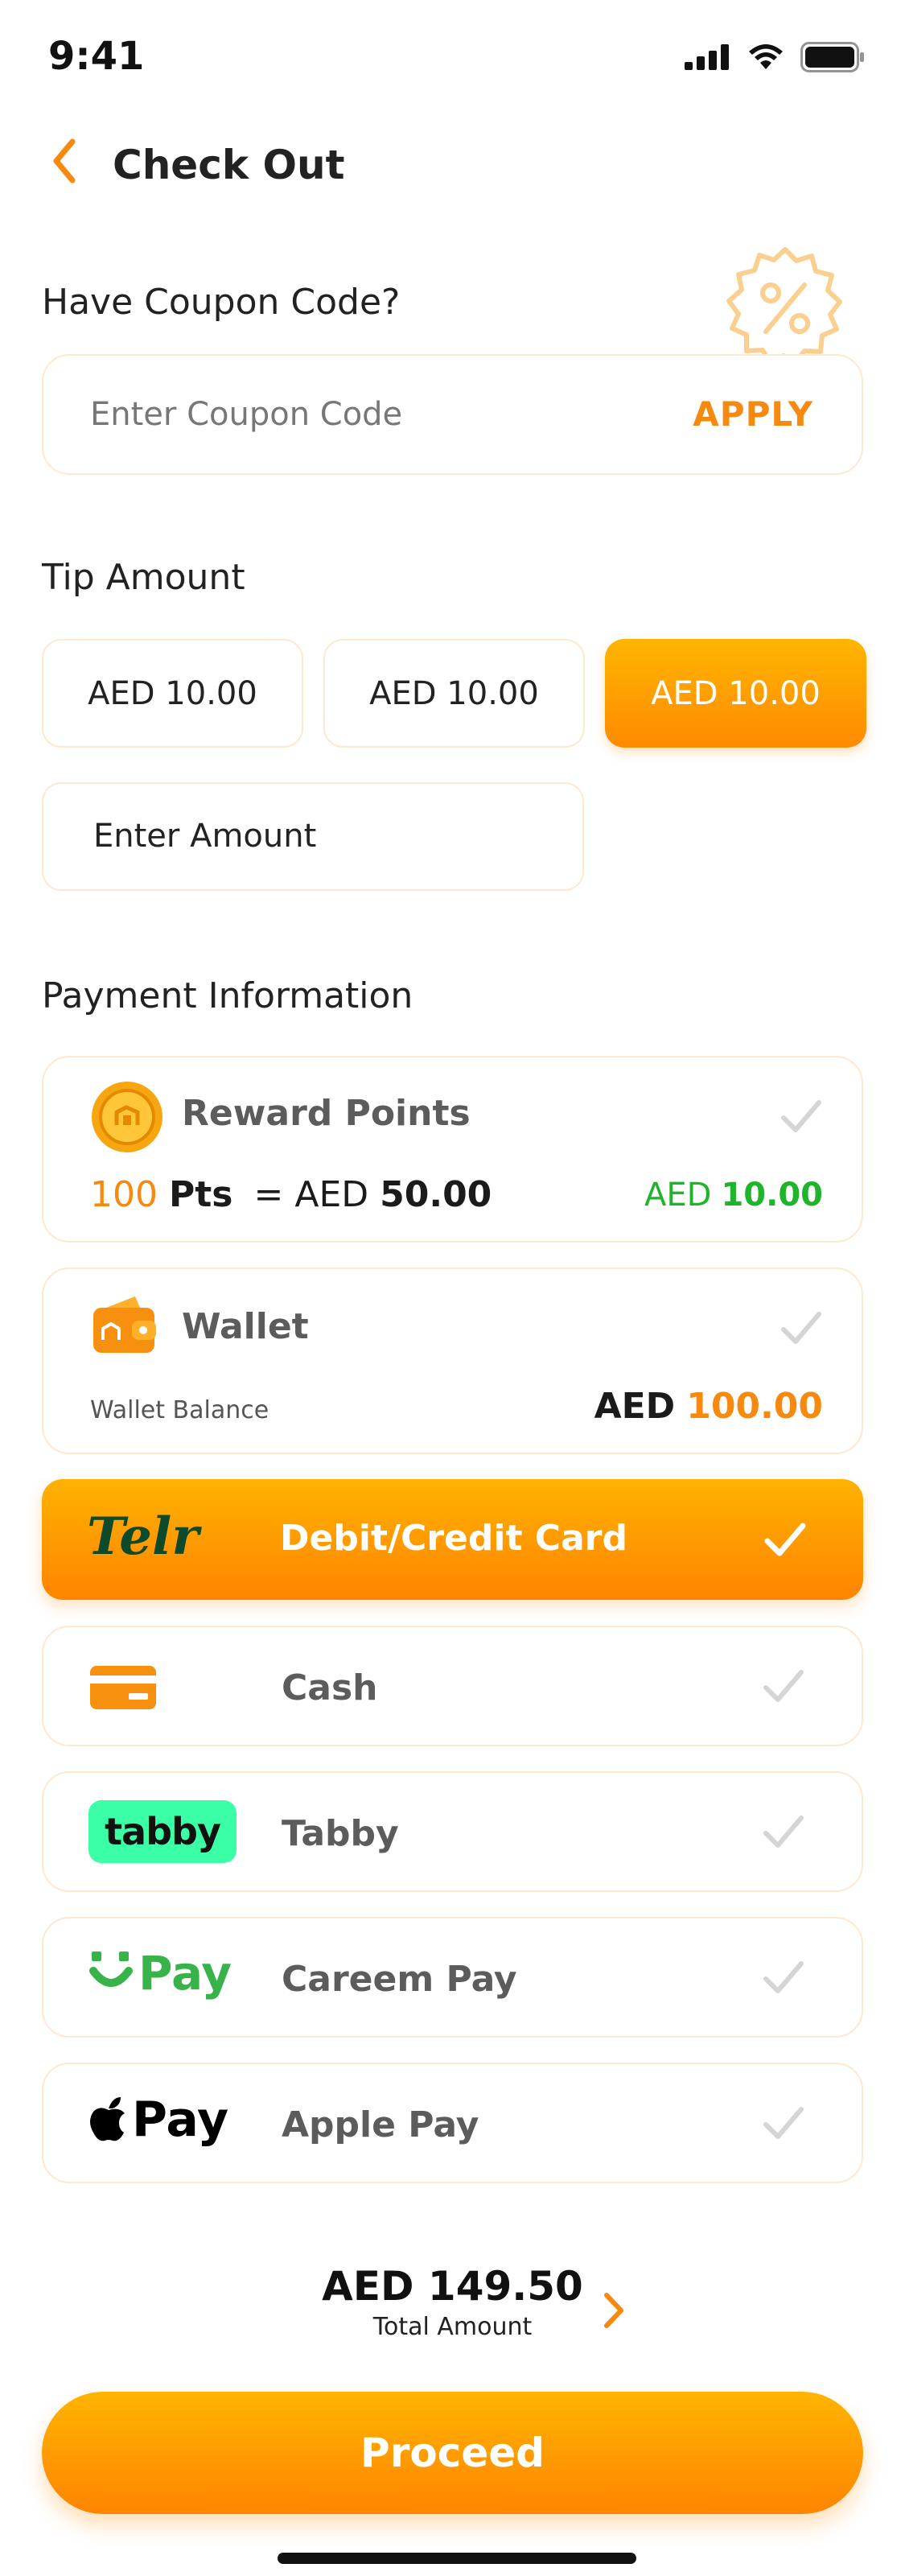  Describe the element at coordinates (291, 1194) in the screenshot. I see `reward-conversion: 100 Pts = AED 50.00` at that location.